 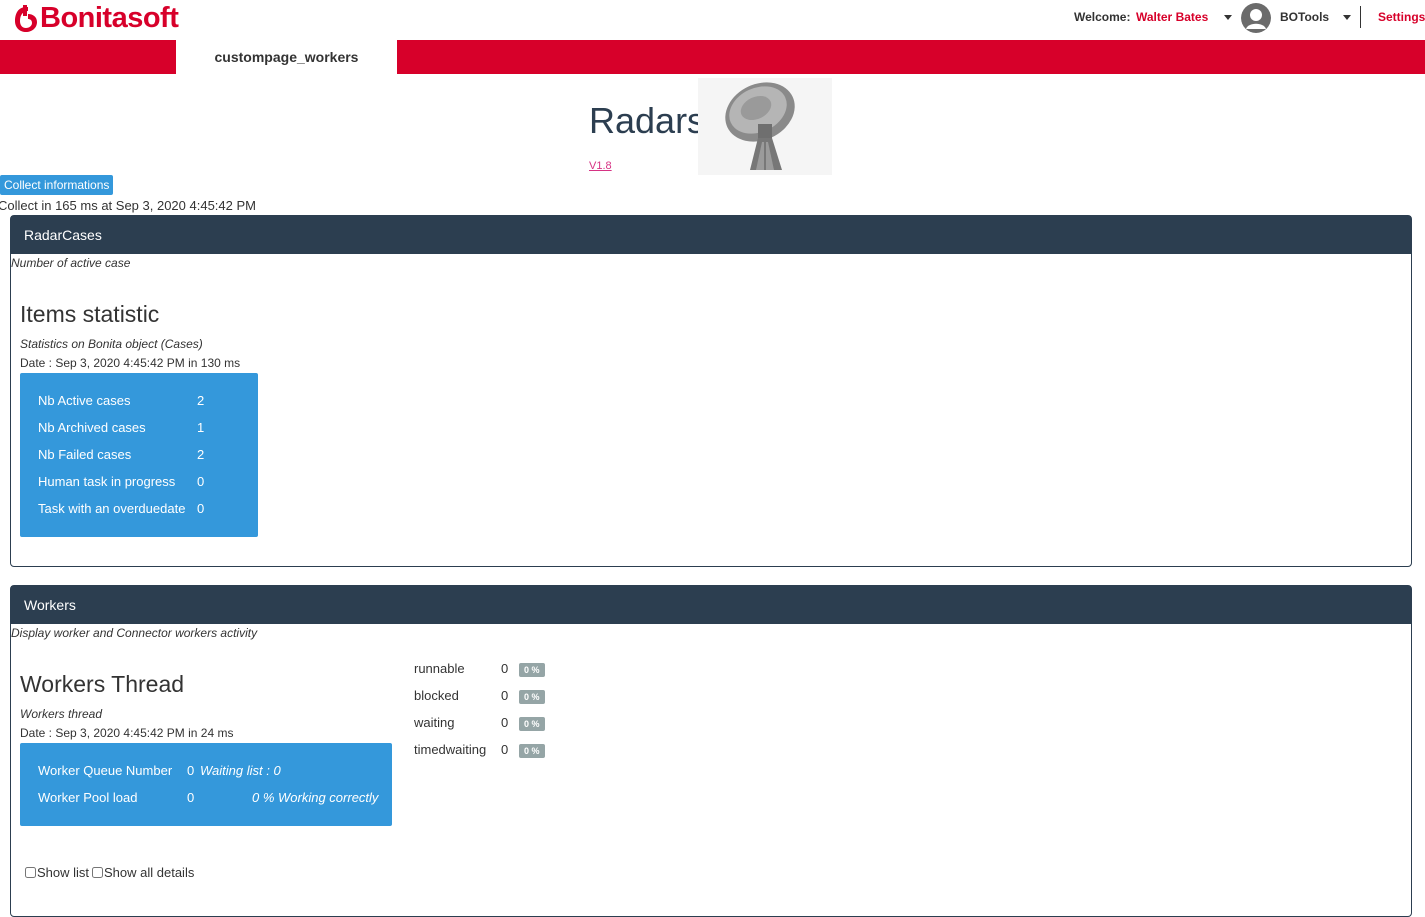 I want to click on version-link: V1.8, so click(x=600, y=166).